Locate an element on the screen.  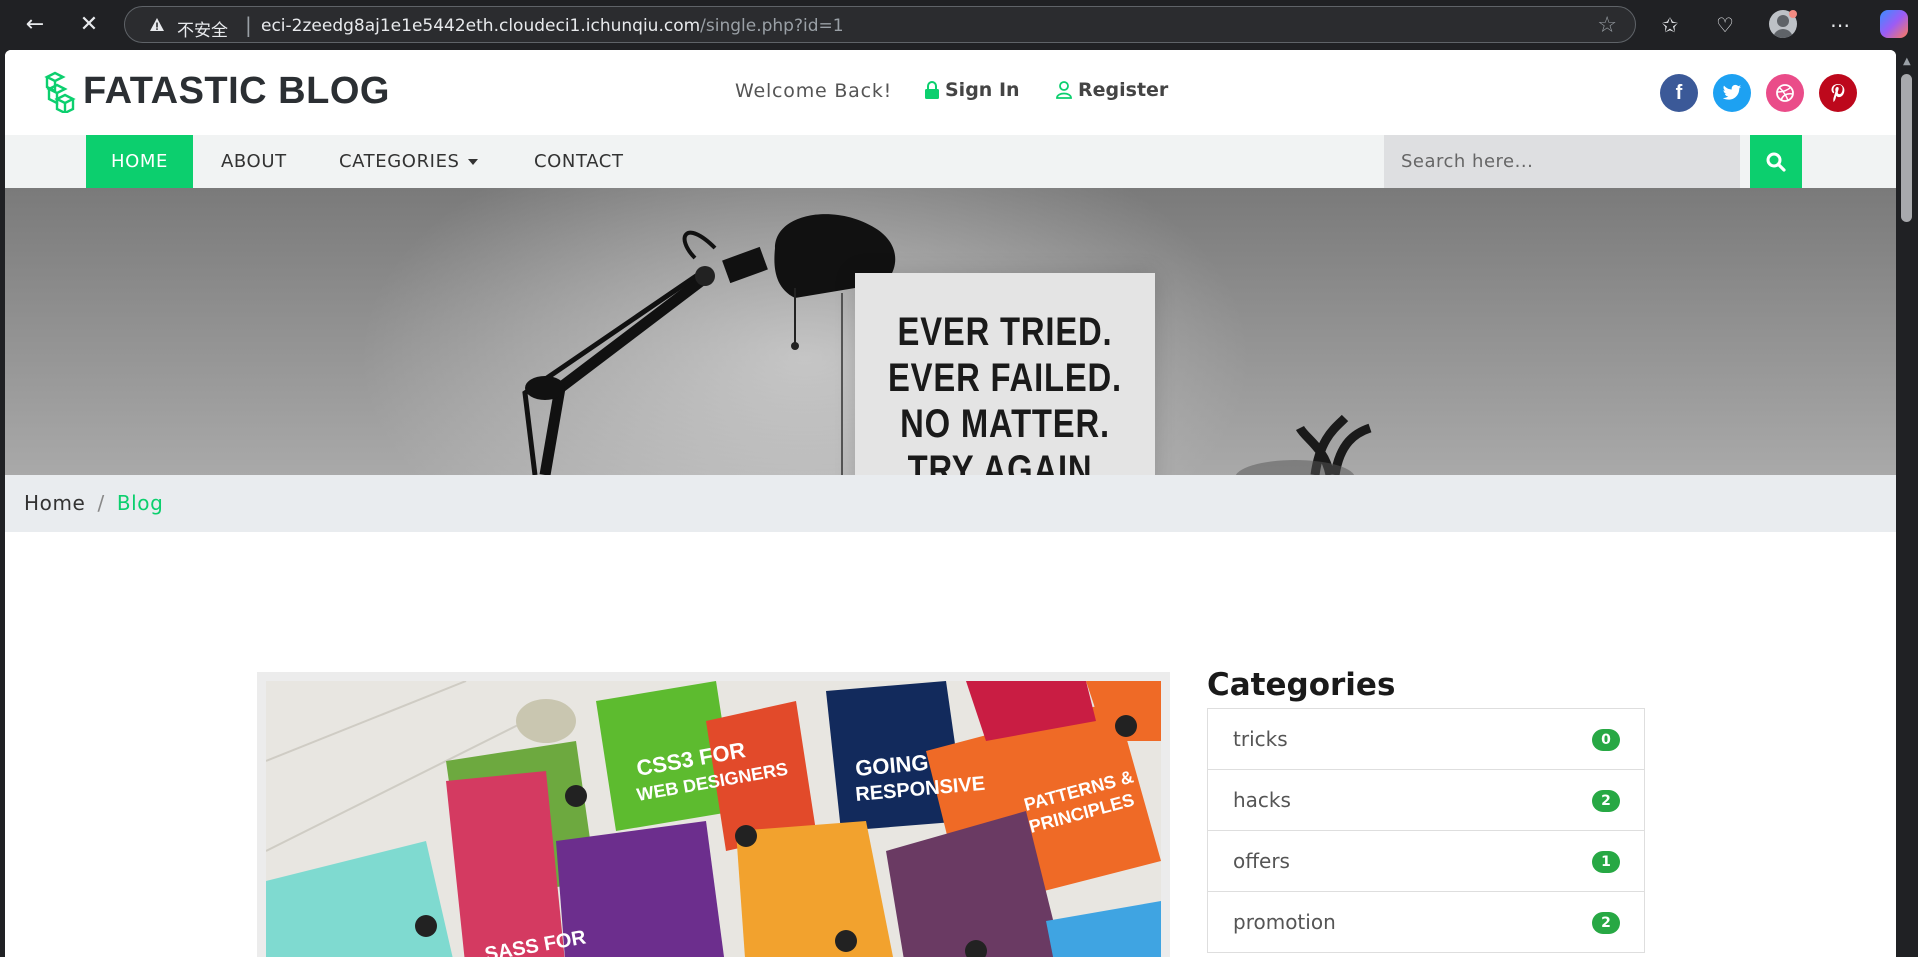
notification-dot is located at coordinates (1793, 14).